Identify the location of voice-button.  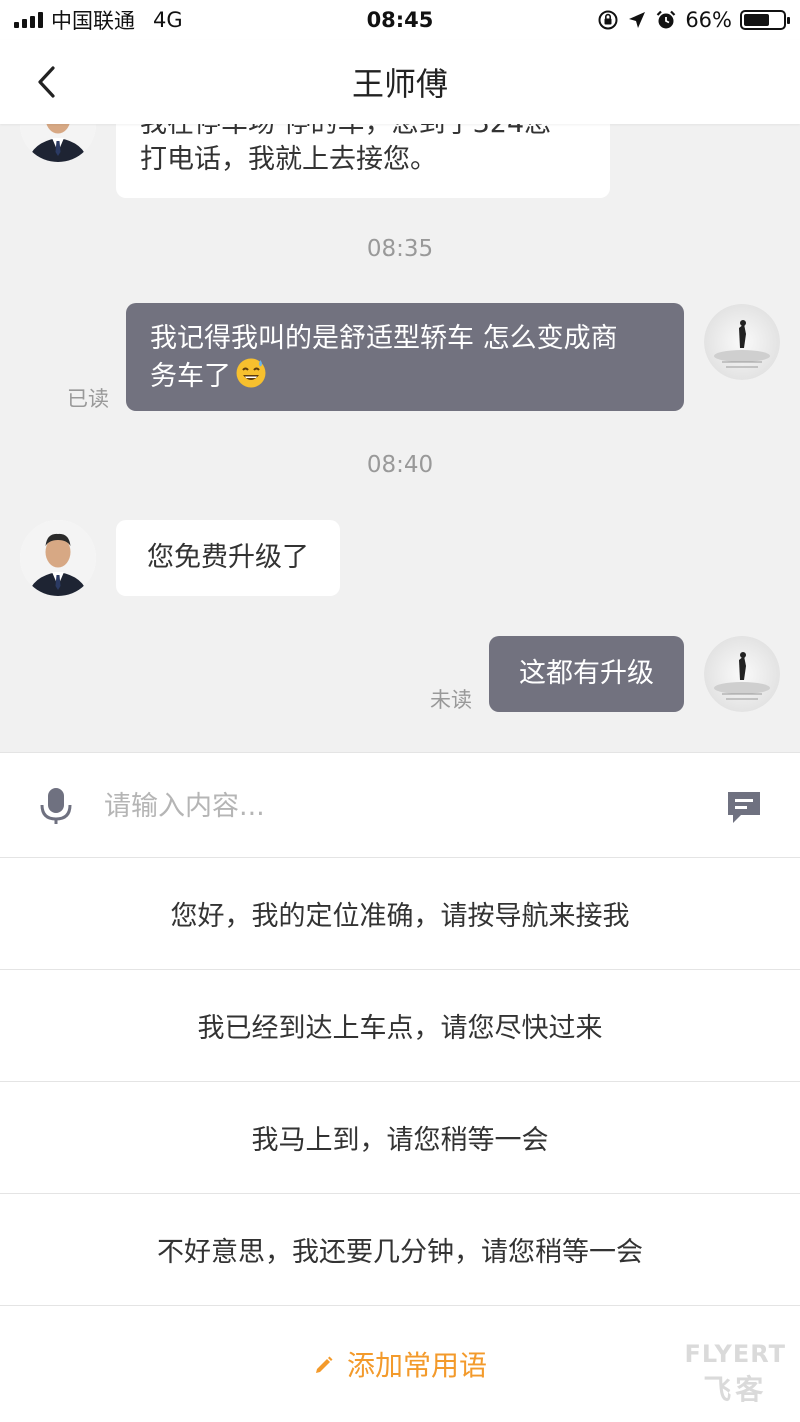
(56, 806).